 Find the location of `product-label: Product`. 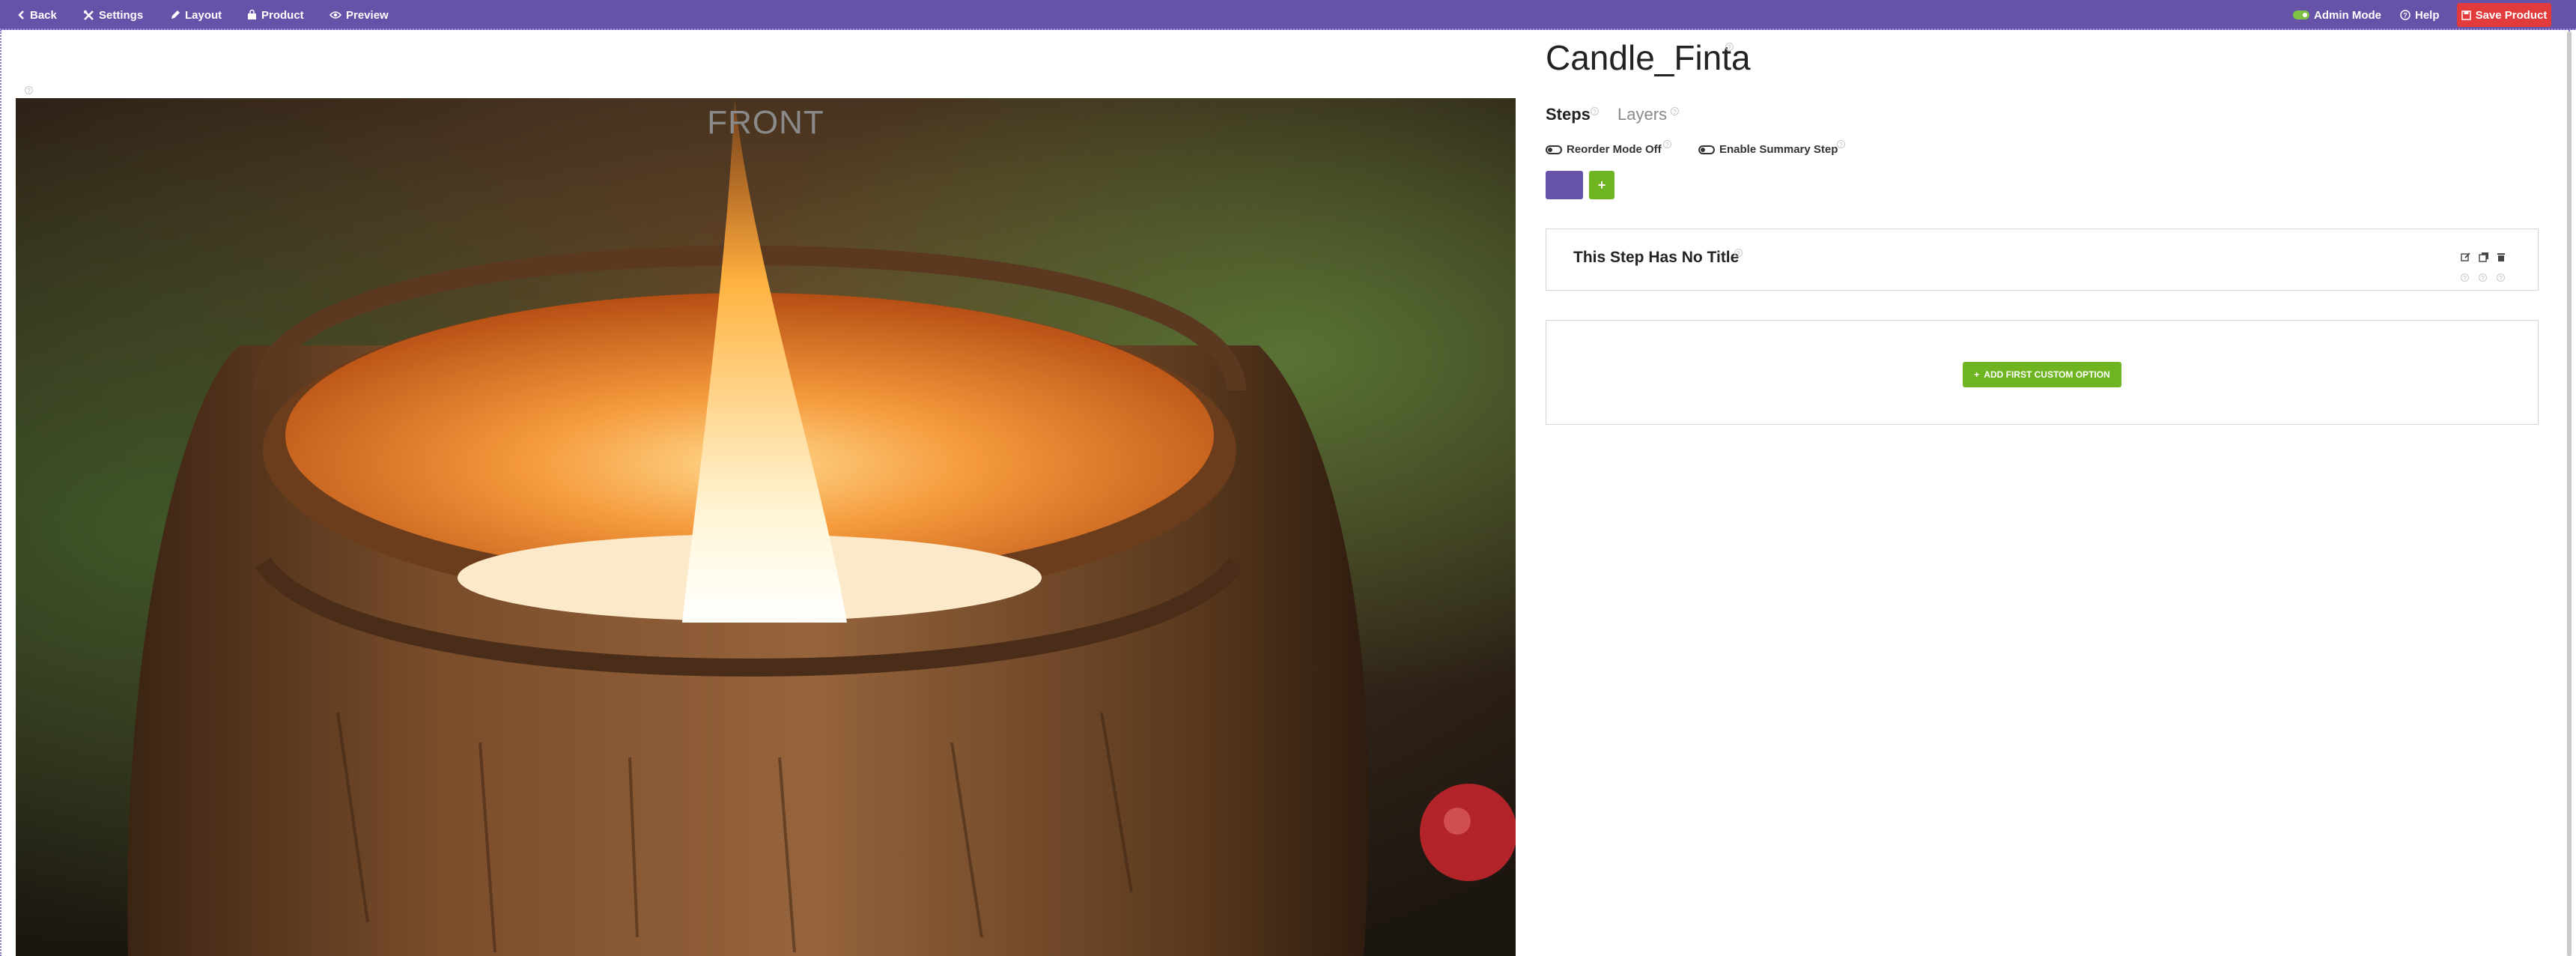

product-label: Product is located at coordinates (282, 15).